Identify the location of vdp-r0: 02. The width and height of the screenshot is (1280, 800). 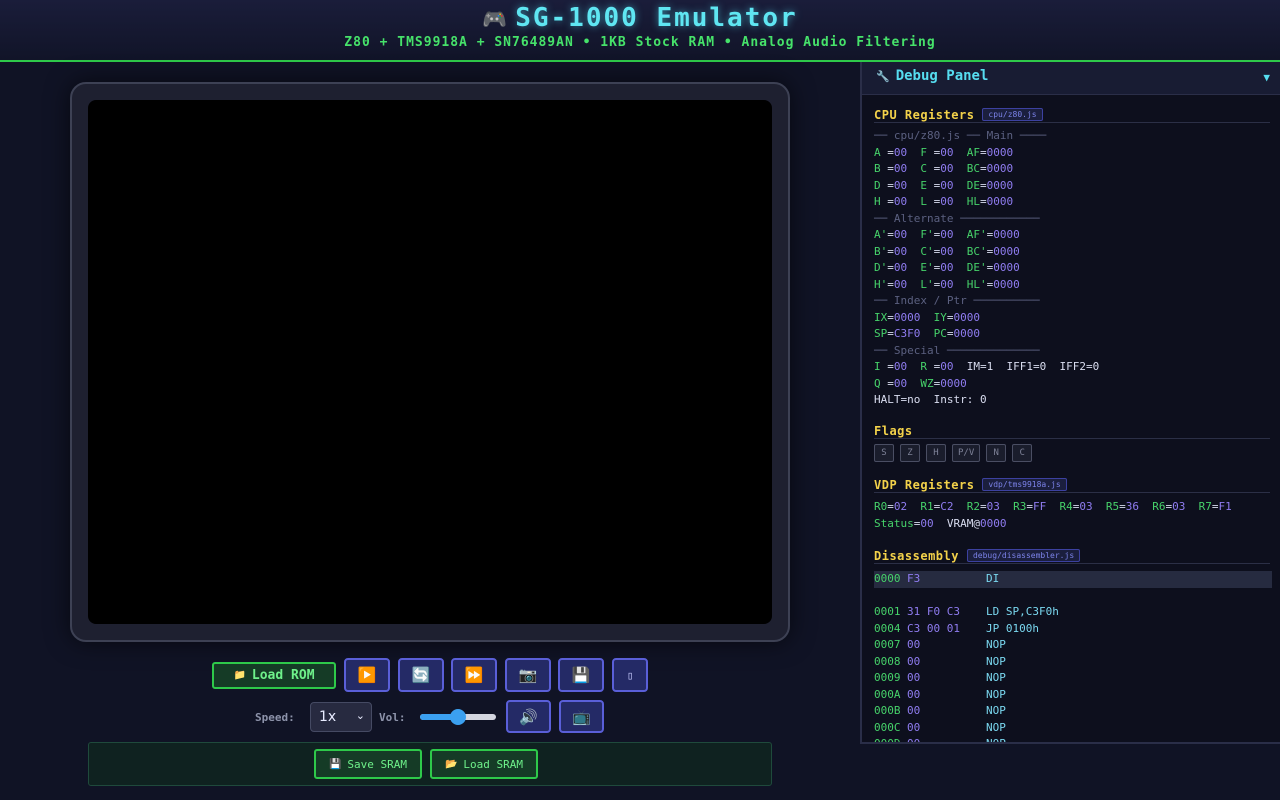
(900, 506).